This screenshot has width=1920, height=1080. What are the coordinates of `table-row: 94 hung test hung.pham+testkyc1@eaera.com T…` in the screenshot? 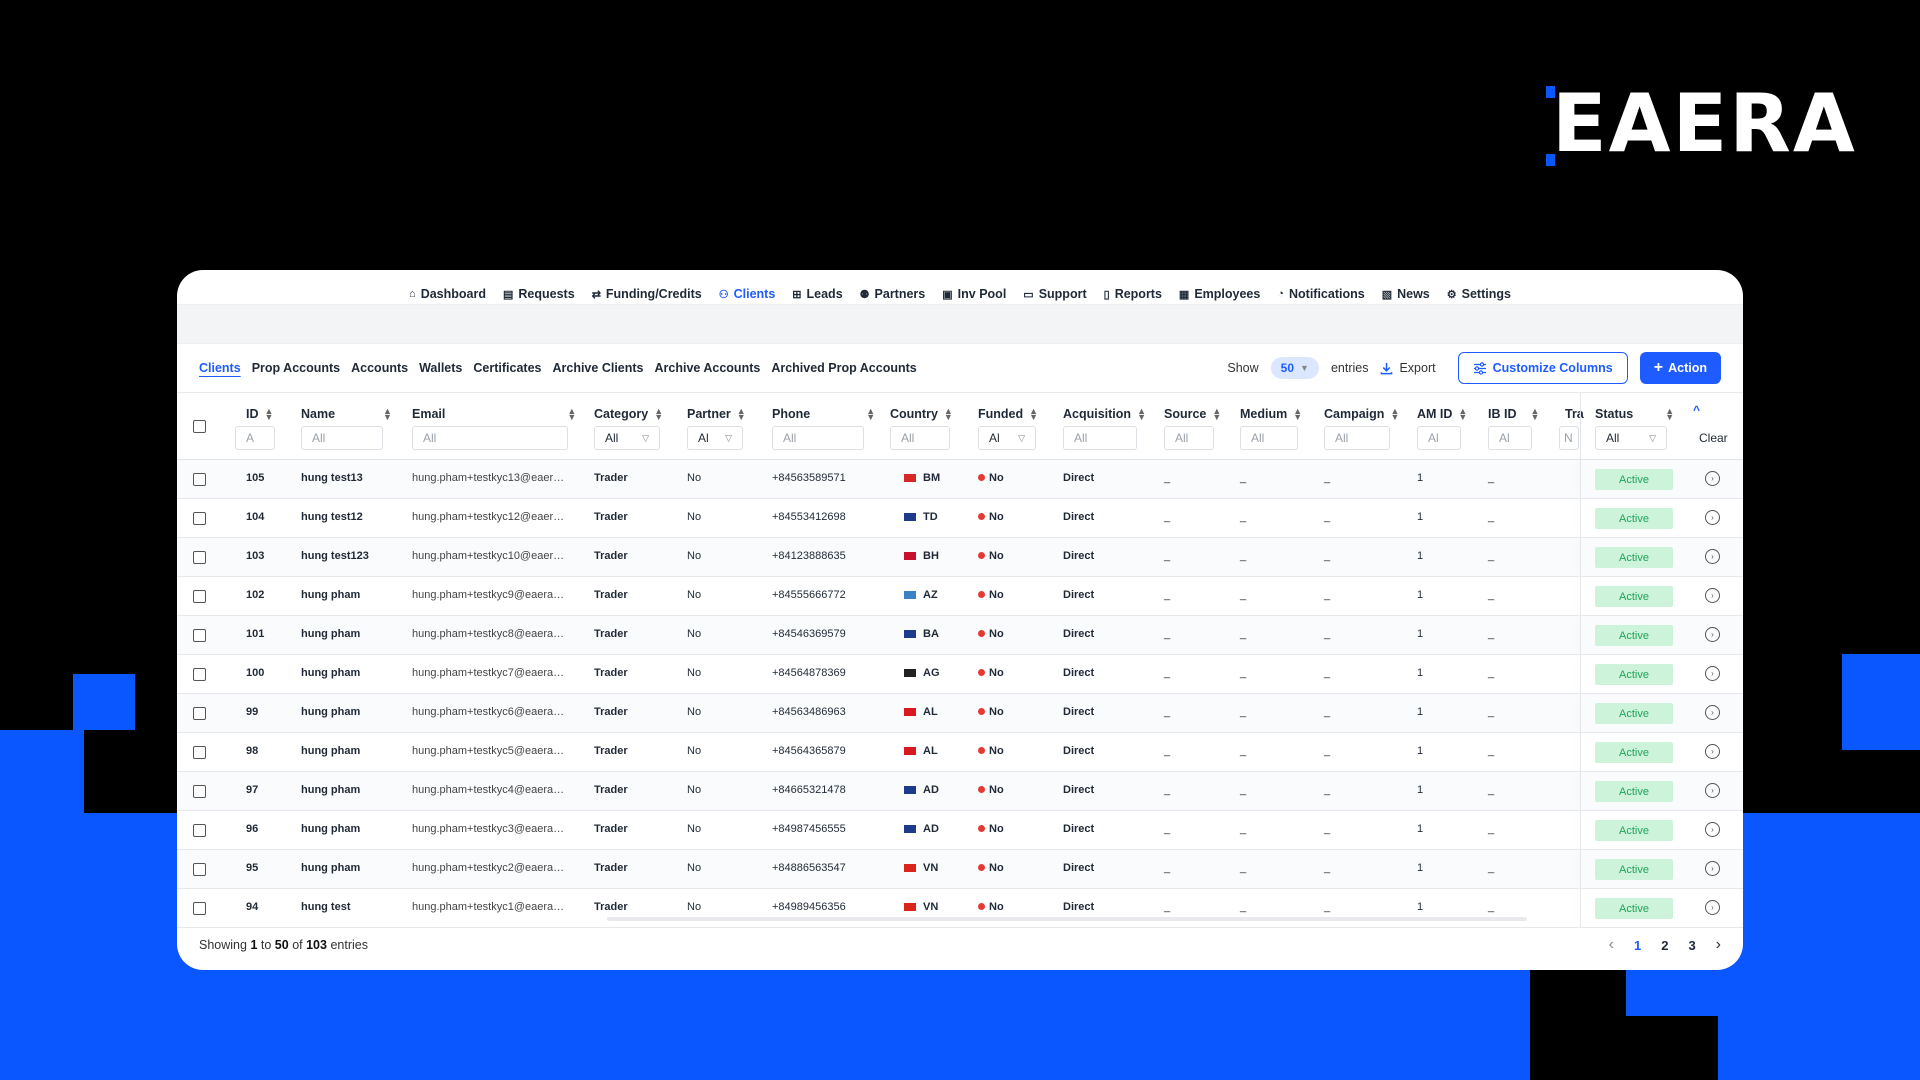 It's located at (960, 908).